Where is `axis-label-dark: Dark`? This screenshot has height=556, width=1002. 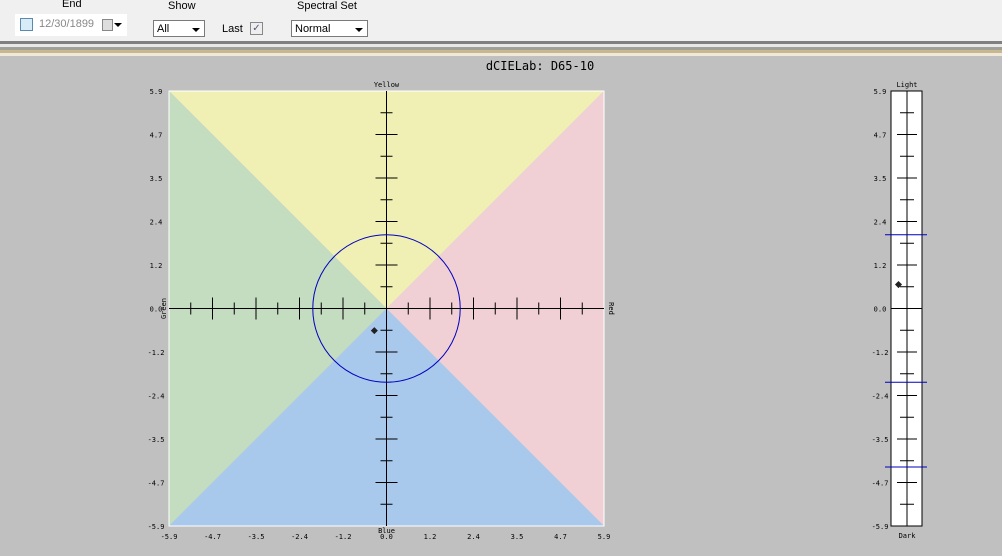
axis-label-dark: Dark is located at coordinates (908, 536).